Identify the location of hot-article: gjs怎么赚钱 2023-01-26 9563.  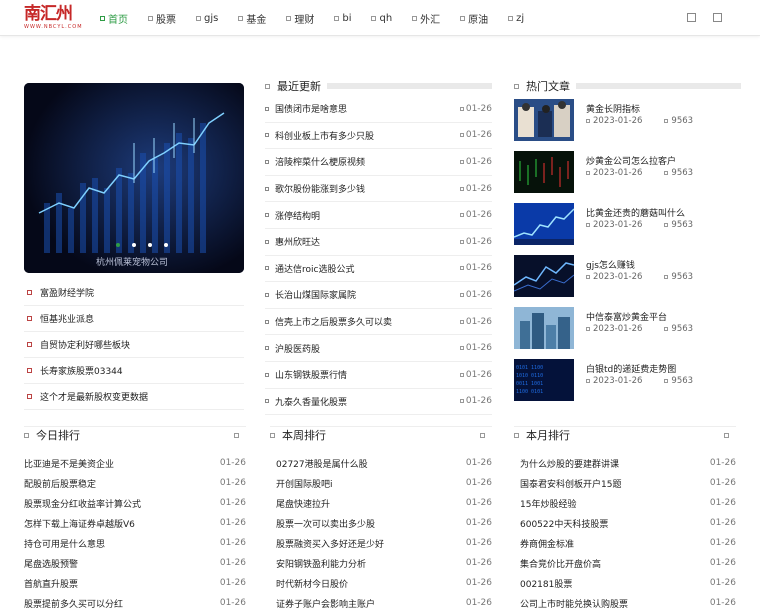
(624, 281).